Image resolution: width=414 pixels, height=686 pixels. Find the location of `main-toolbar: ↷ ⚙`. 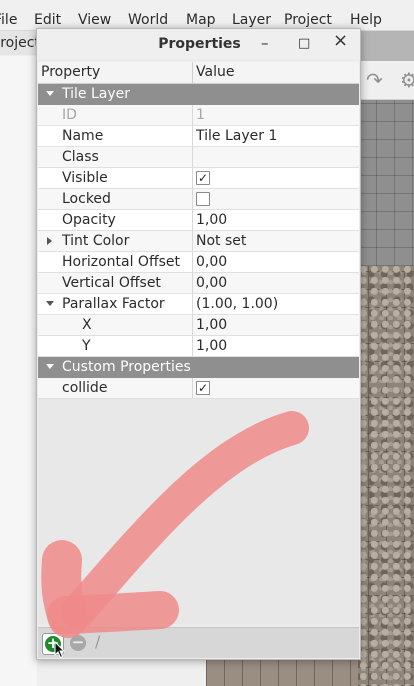

main-toolbar: ↷ ⚙ is located at coordinates (386, 80).